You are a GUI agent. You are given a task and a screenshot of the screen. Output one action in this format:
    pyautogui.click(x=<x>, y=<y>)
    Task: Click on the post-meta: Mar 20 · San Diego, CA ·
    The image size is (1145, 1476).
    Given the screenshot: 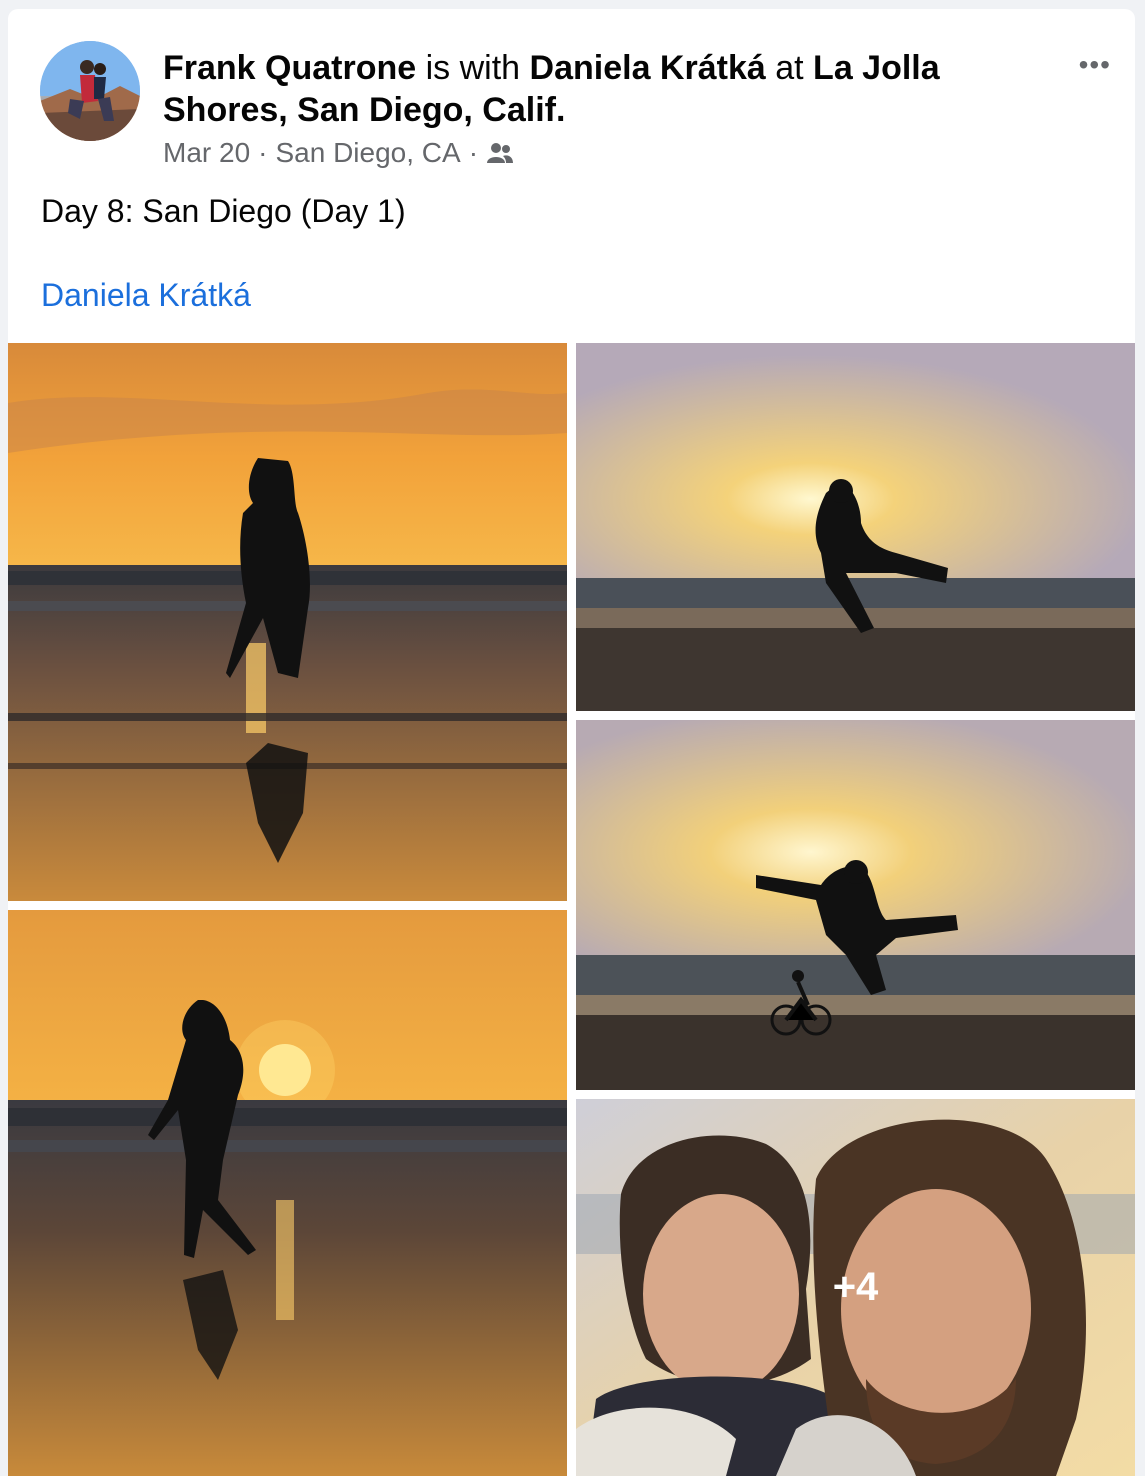 What is the action you would take?
    pyautogui.click(x=338, y=153)
    